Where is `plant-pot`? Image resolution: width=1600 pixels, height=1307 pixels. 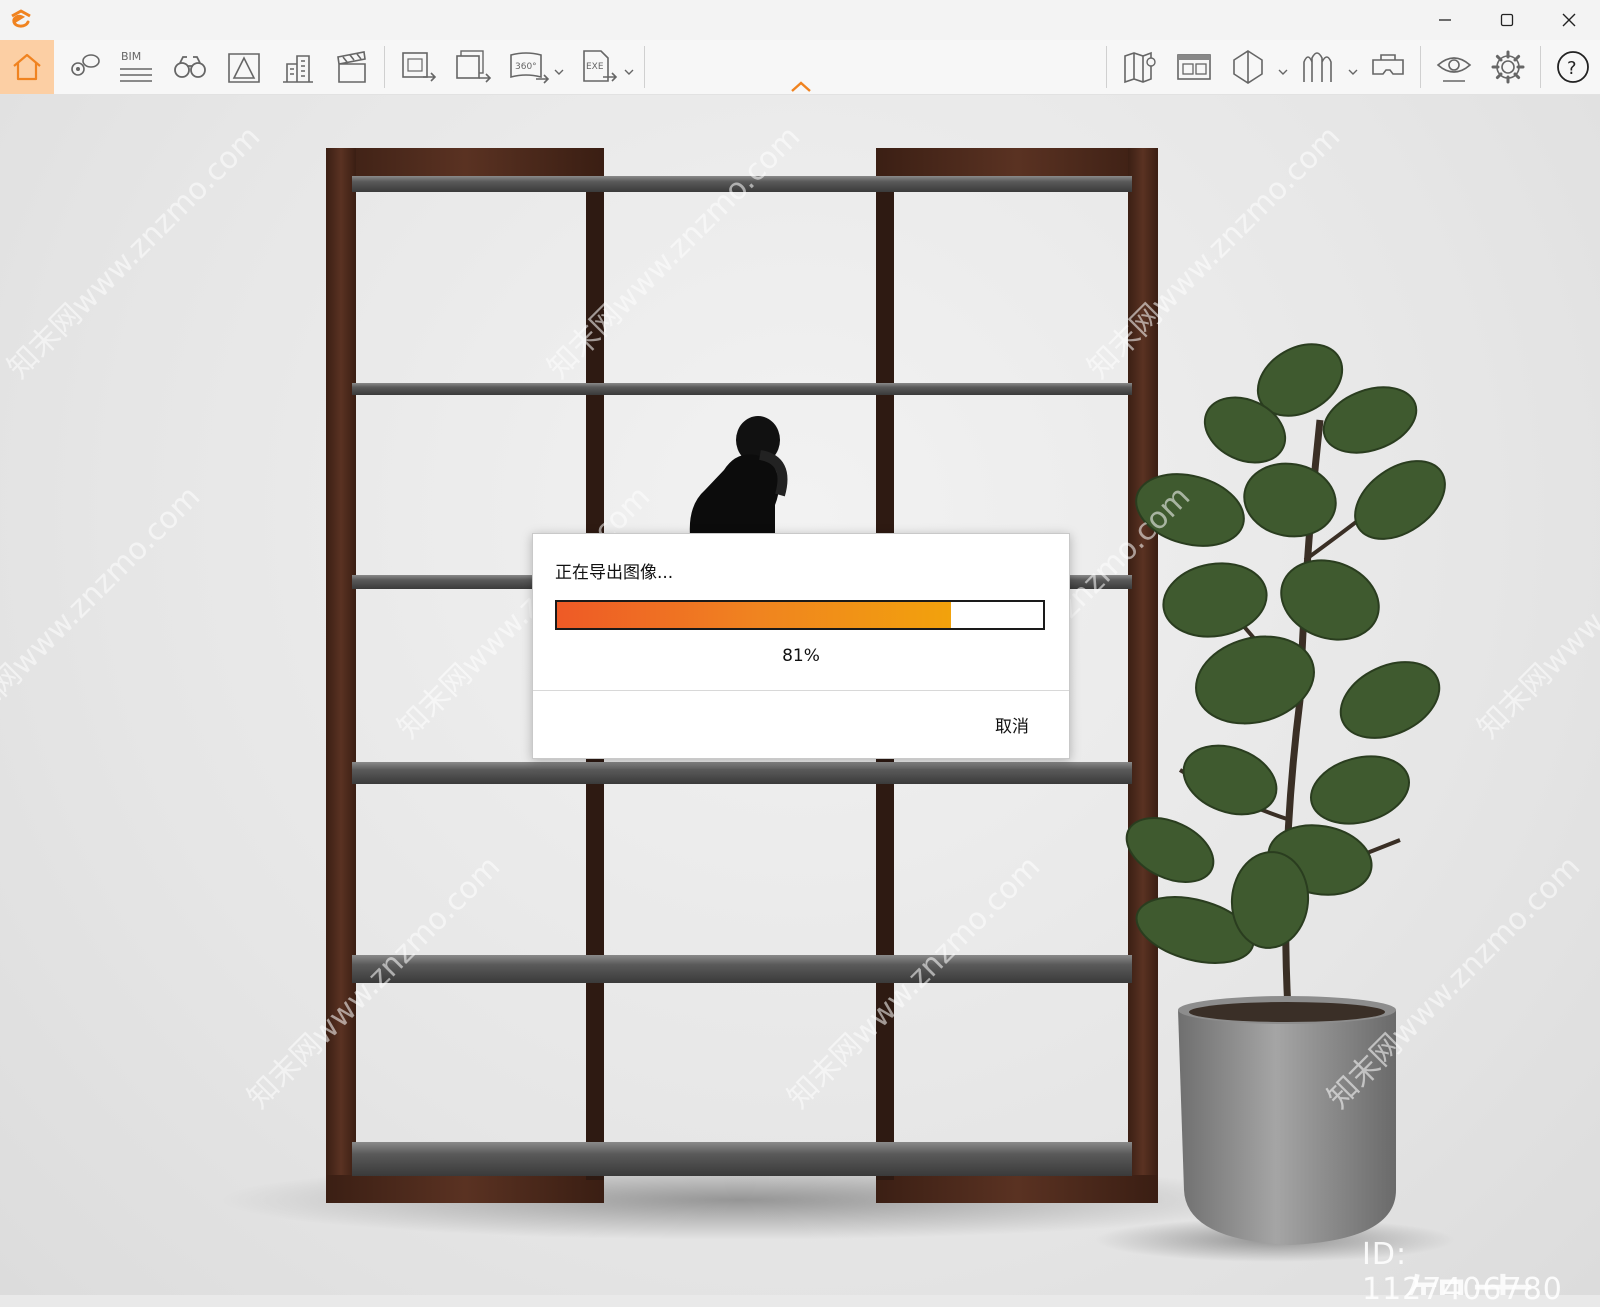
plant-pot is located at coordinates (1287, 1120).